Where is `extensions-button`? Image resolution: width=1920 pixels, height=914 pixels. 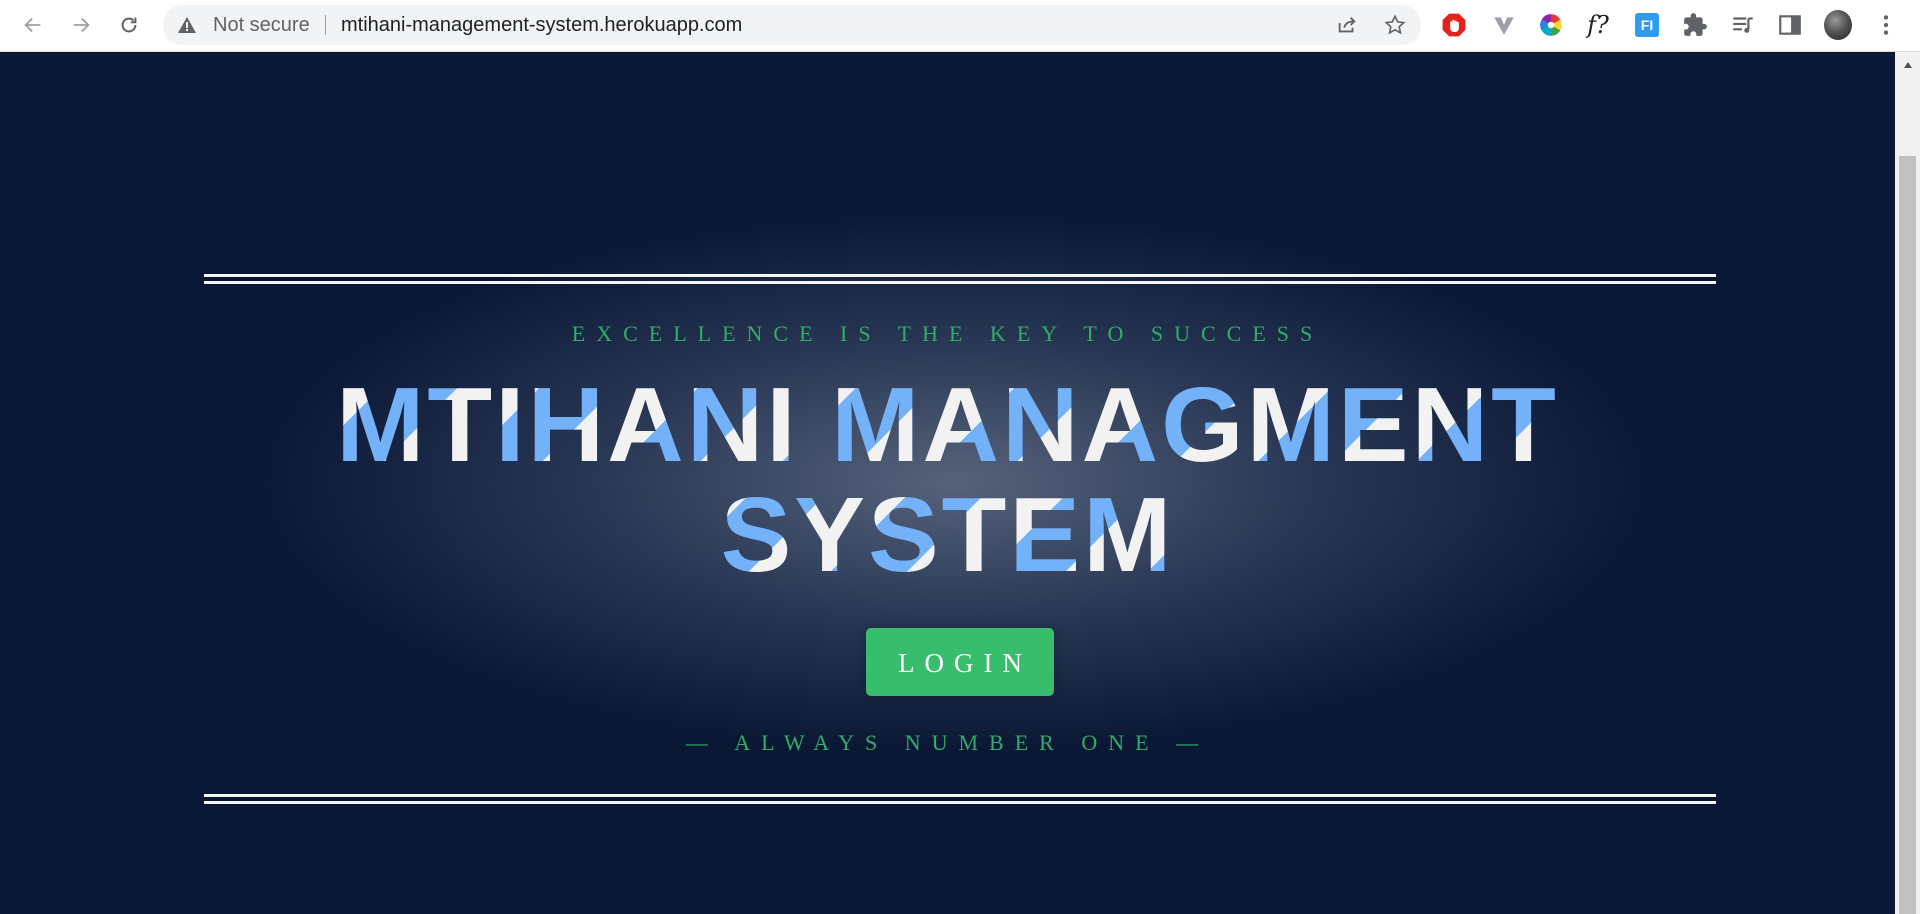 extensions-button is located at coordinates (1695, 25).